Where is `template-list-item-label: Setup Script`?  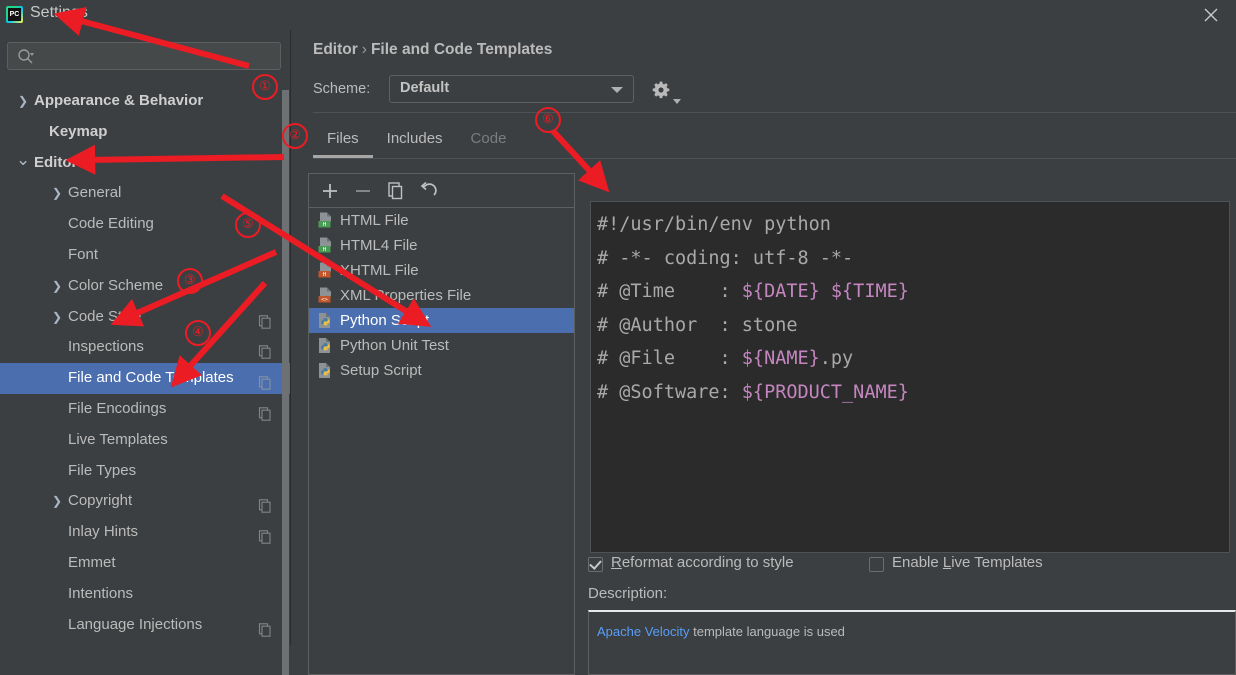
template-list-item-label: Setup Script is located at coordinates (381, 370).